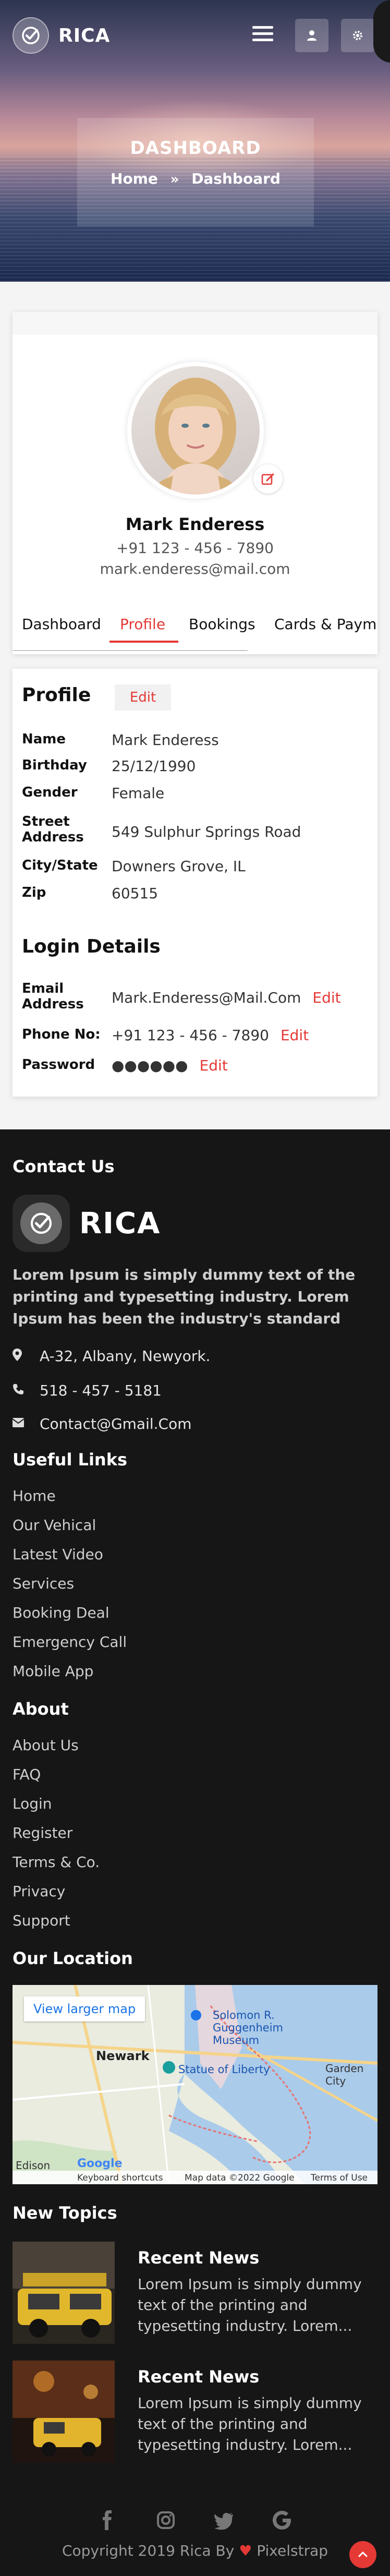 This screenshot has width=390, height=2576. I want to click on footer-logo: RICA, so click(87, 1223).